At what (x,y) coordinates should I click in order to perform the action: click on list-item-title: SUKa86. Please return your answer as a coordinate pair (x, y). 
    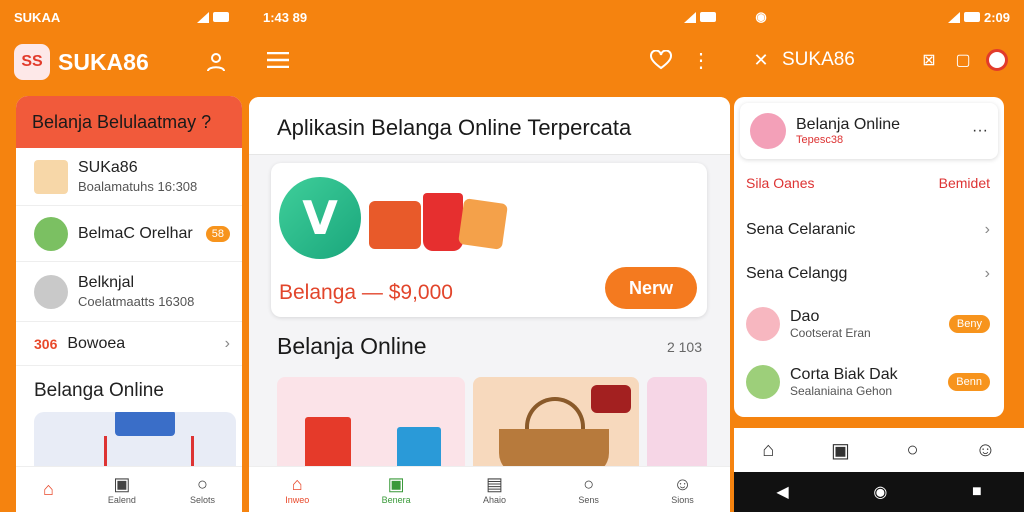
    Looking at the image, I should click on (108, 167).